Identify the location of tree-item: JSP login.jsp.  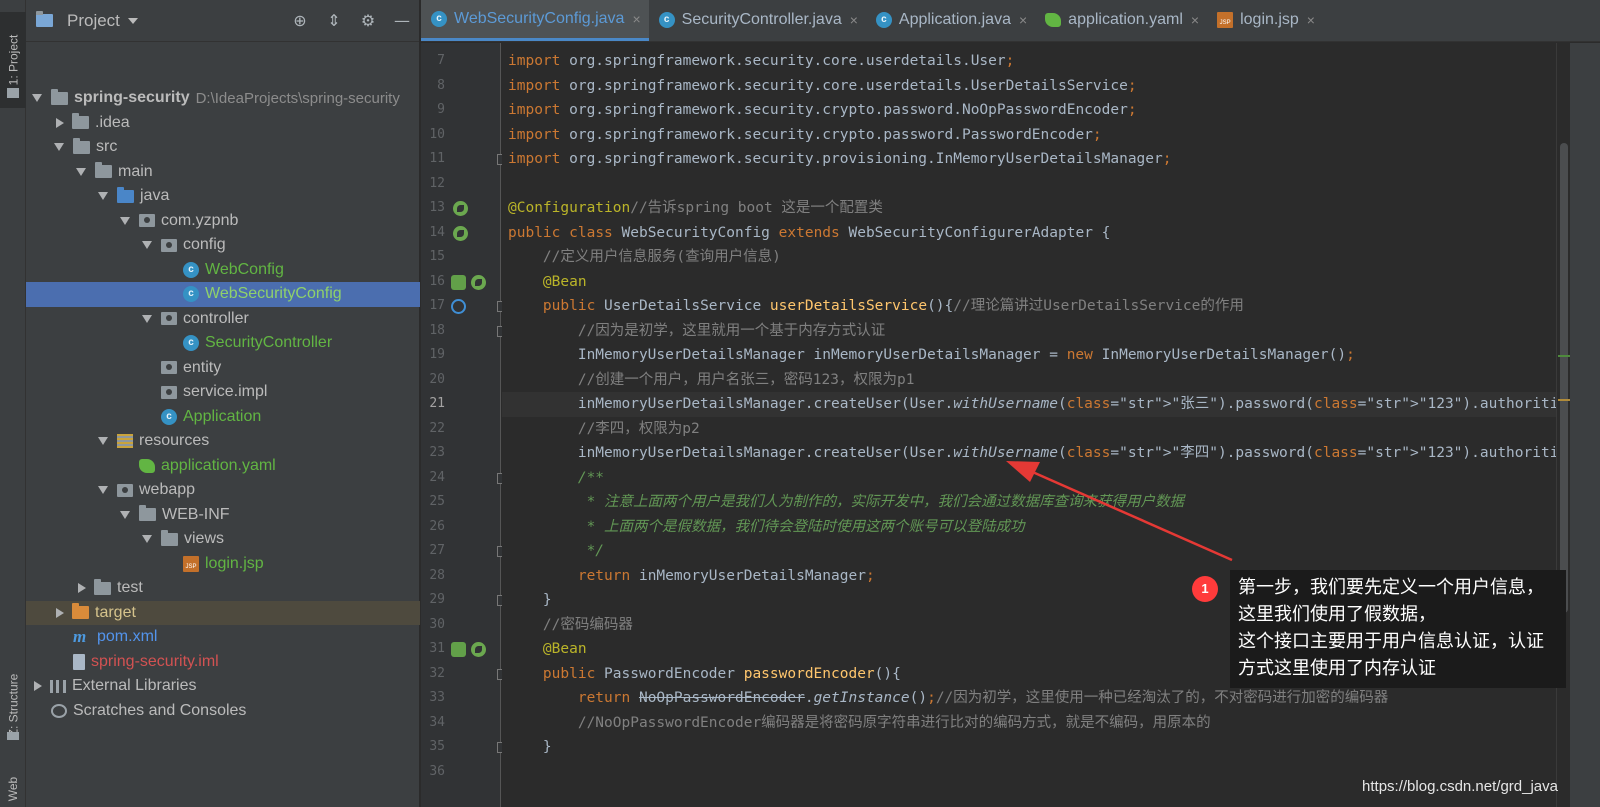
(223, 564).